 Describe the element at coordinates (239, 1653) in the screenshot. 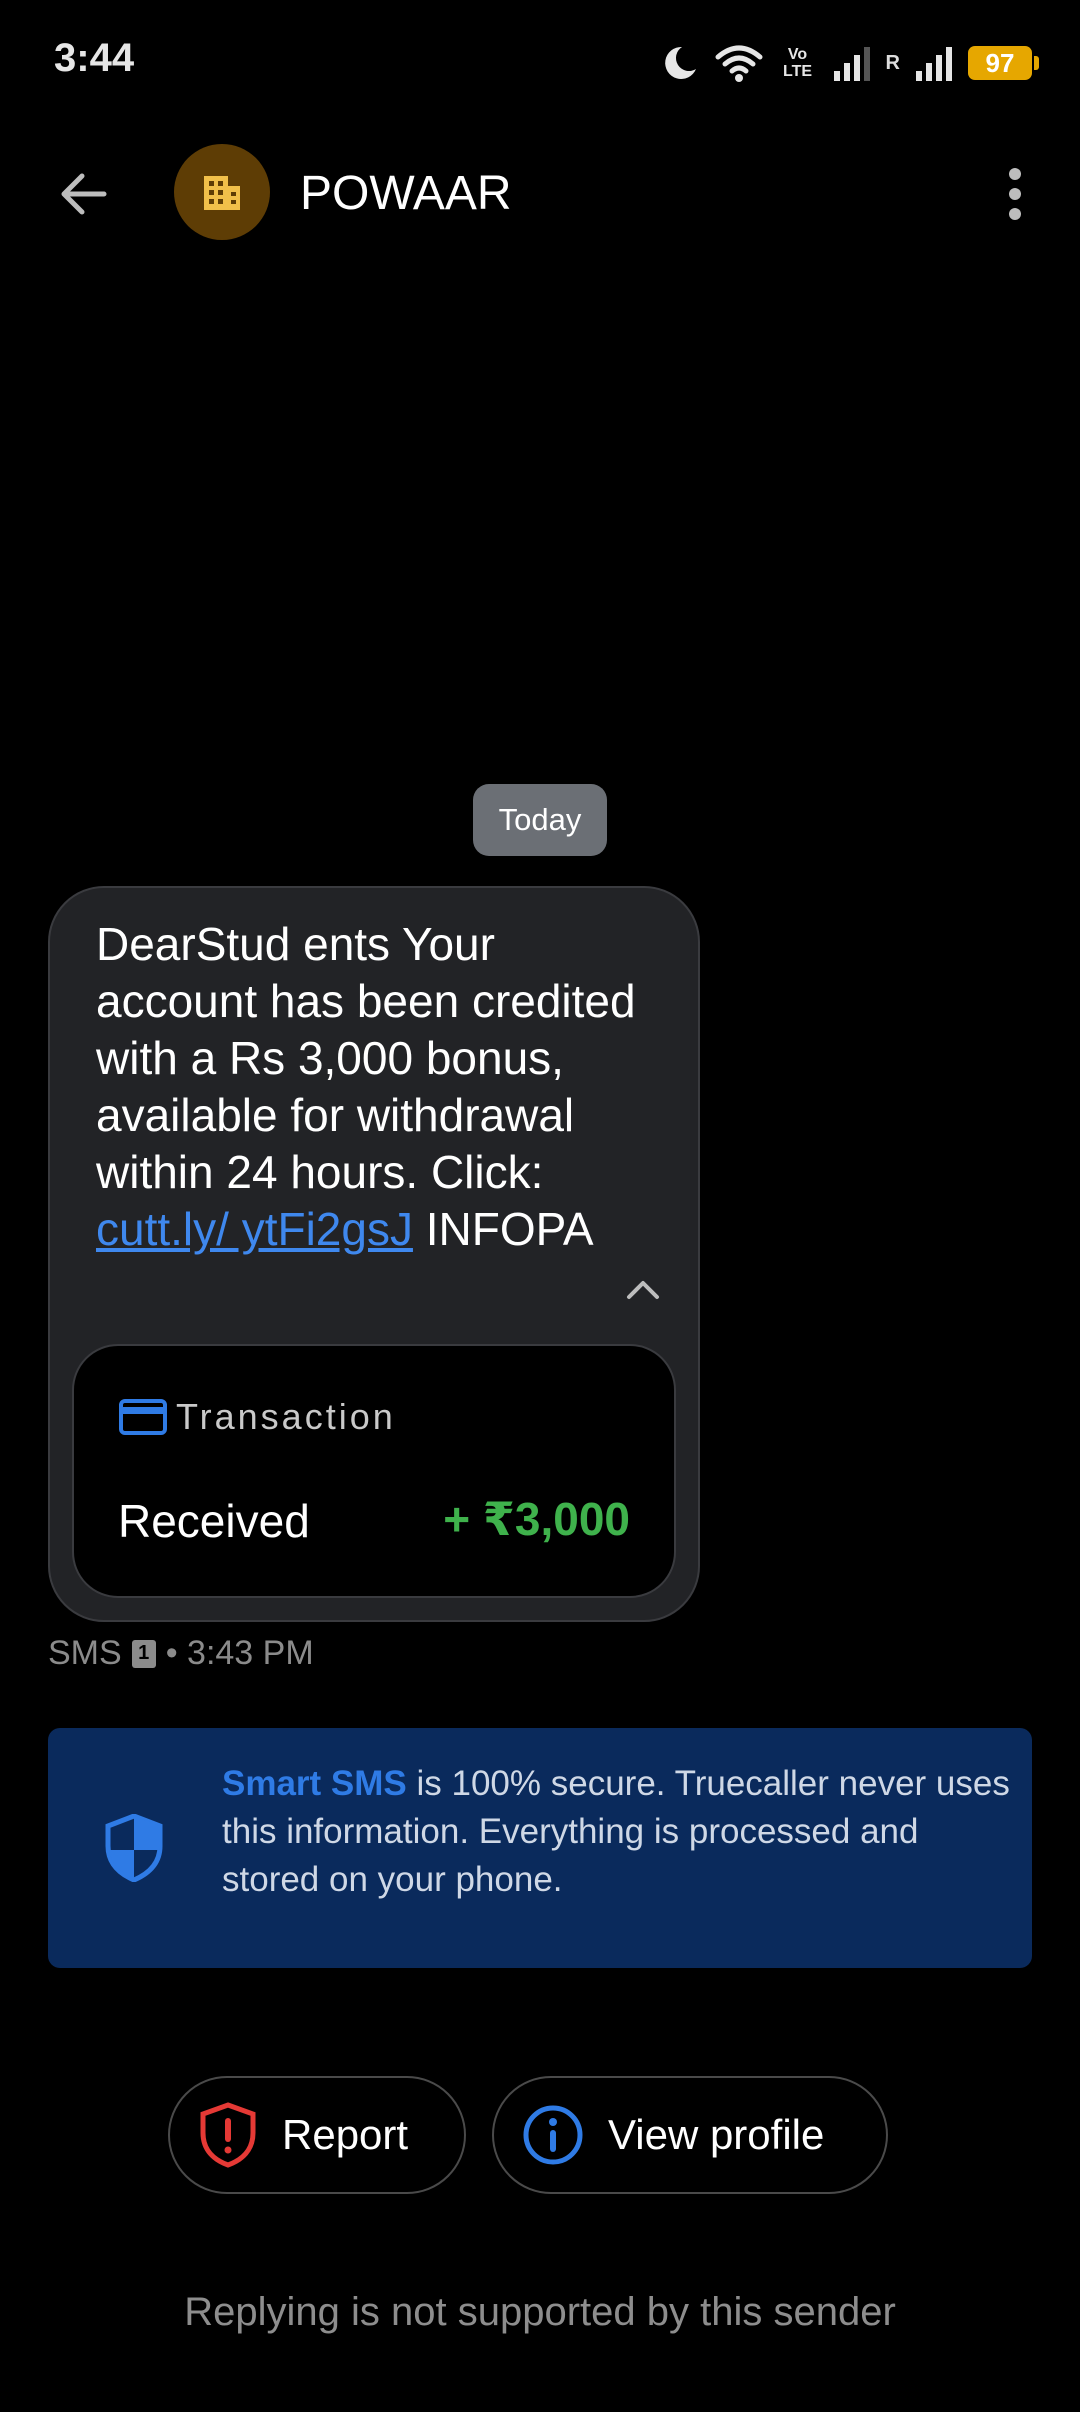

I see `message-time: • 3:43 PM` at that location.